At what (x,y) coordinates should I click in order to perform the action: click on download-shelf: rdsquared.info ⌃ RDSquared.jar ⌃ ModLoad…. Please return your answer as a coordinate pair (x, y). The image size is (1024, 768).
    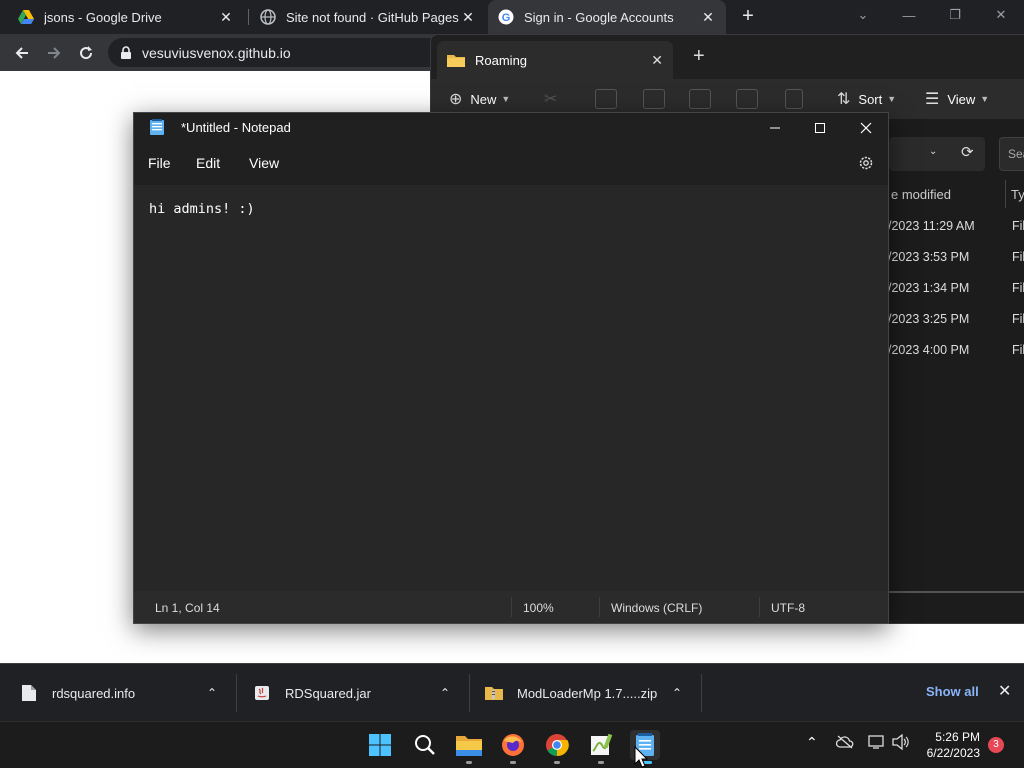
    Looking at the image, I should click on (512, 692).